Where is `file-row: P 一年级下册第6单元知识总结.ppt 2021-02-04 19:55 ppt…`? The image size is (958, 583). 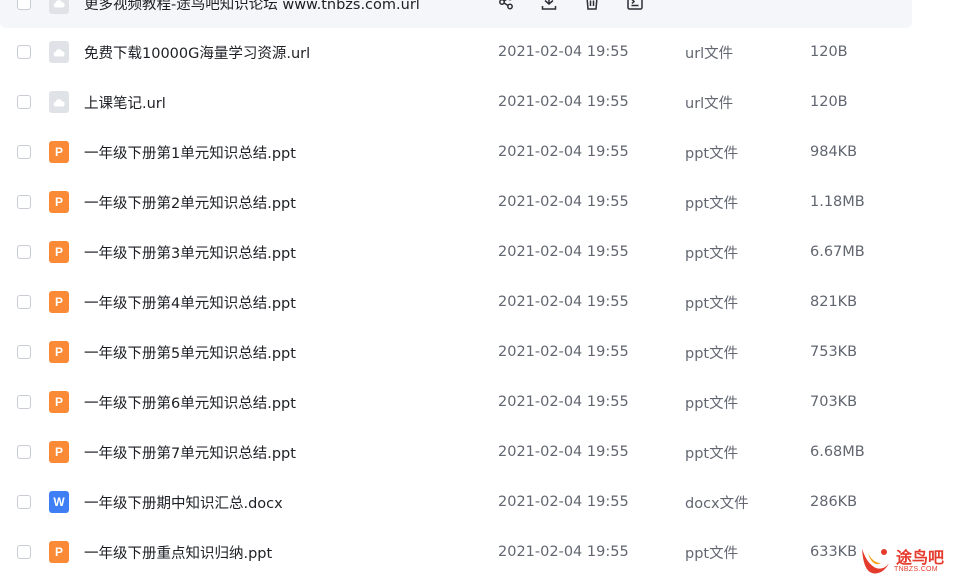 file-row: P 一年级下册第6单元知识总结.ppt 2021-02-04 19:55 ppt… is located at coordinates (456, 402).